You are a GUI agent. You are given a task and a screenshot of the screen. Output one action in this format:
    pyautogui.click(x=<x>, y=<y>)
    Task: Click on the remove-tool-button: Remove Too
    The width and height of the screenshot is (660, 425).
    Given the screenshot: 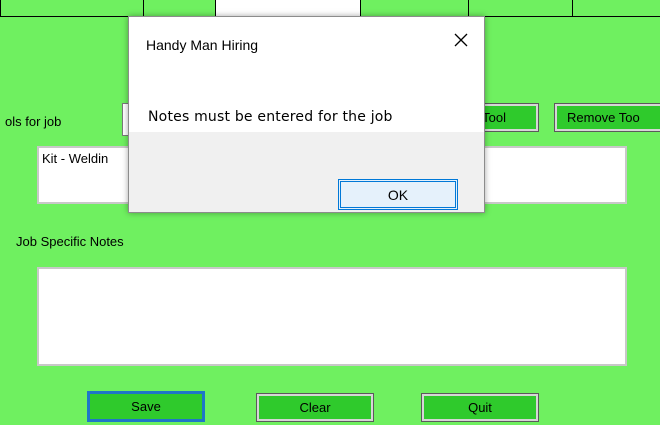 What is the action you would take?
    pyautogui.click(x=607, y=117)
    